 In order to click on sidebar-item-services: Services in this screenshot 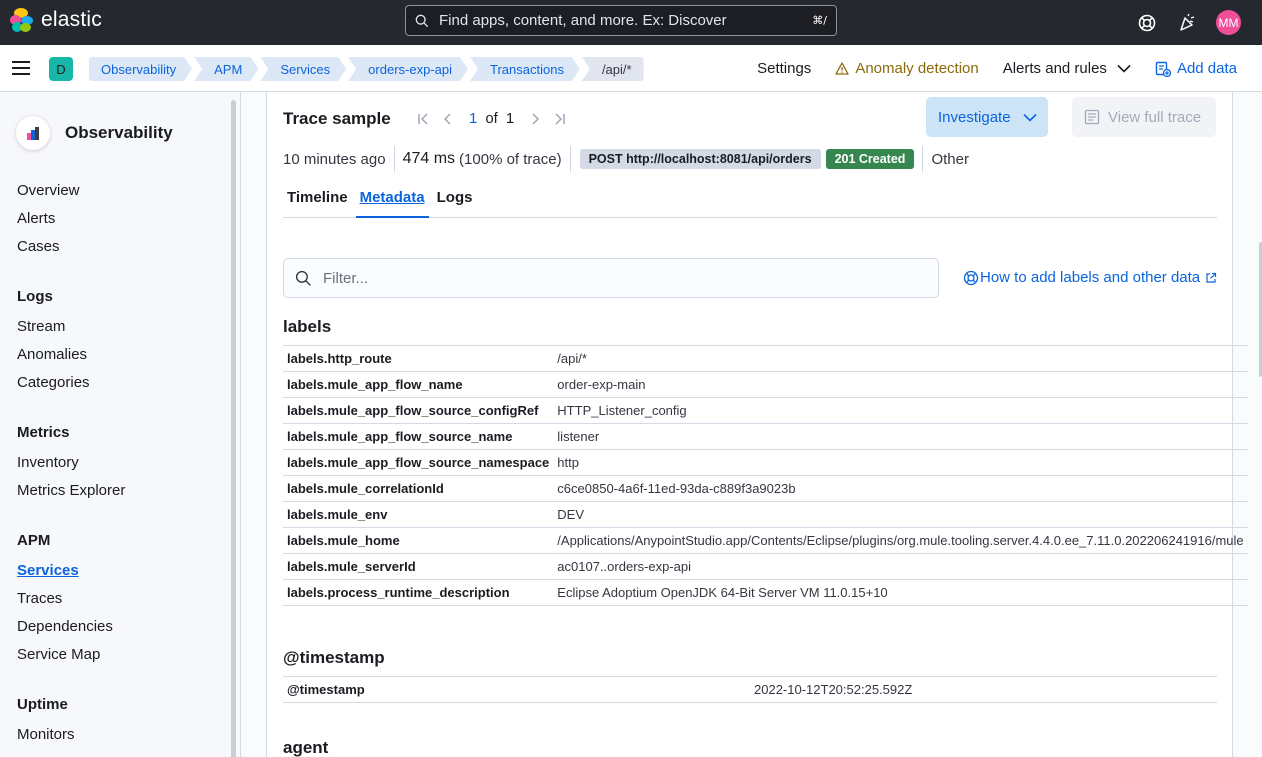, I will do `click(48, 570)`.